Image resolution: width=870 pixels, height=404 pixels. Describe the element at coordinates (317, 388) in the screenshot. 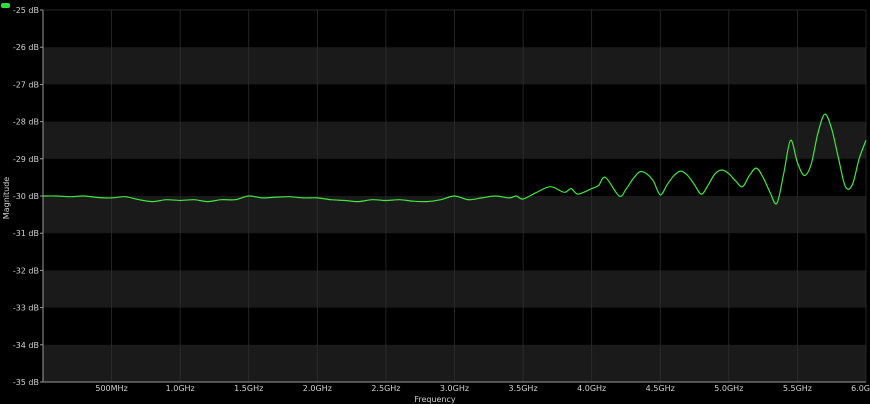

I see `x-tick-label: 2.0GHz` at that location.